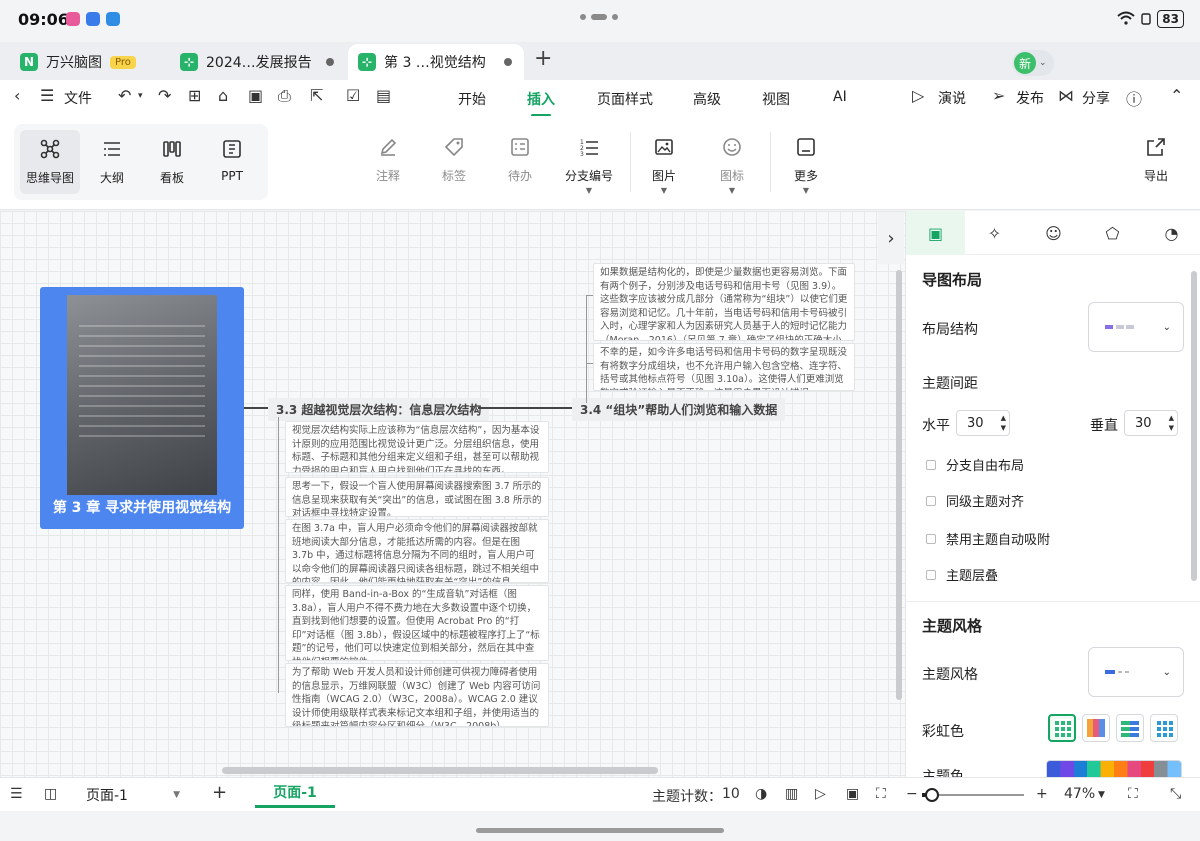  Describe the element at coordinates (600, 830) in the screenshot. I see `home-indicator` at that location.